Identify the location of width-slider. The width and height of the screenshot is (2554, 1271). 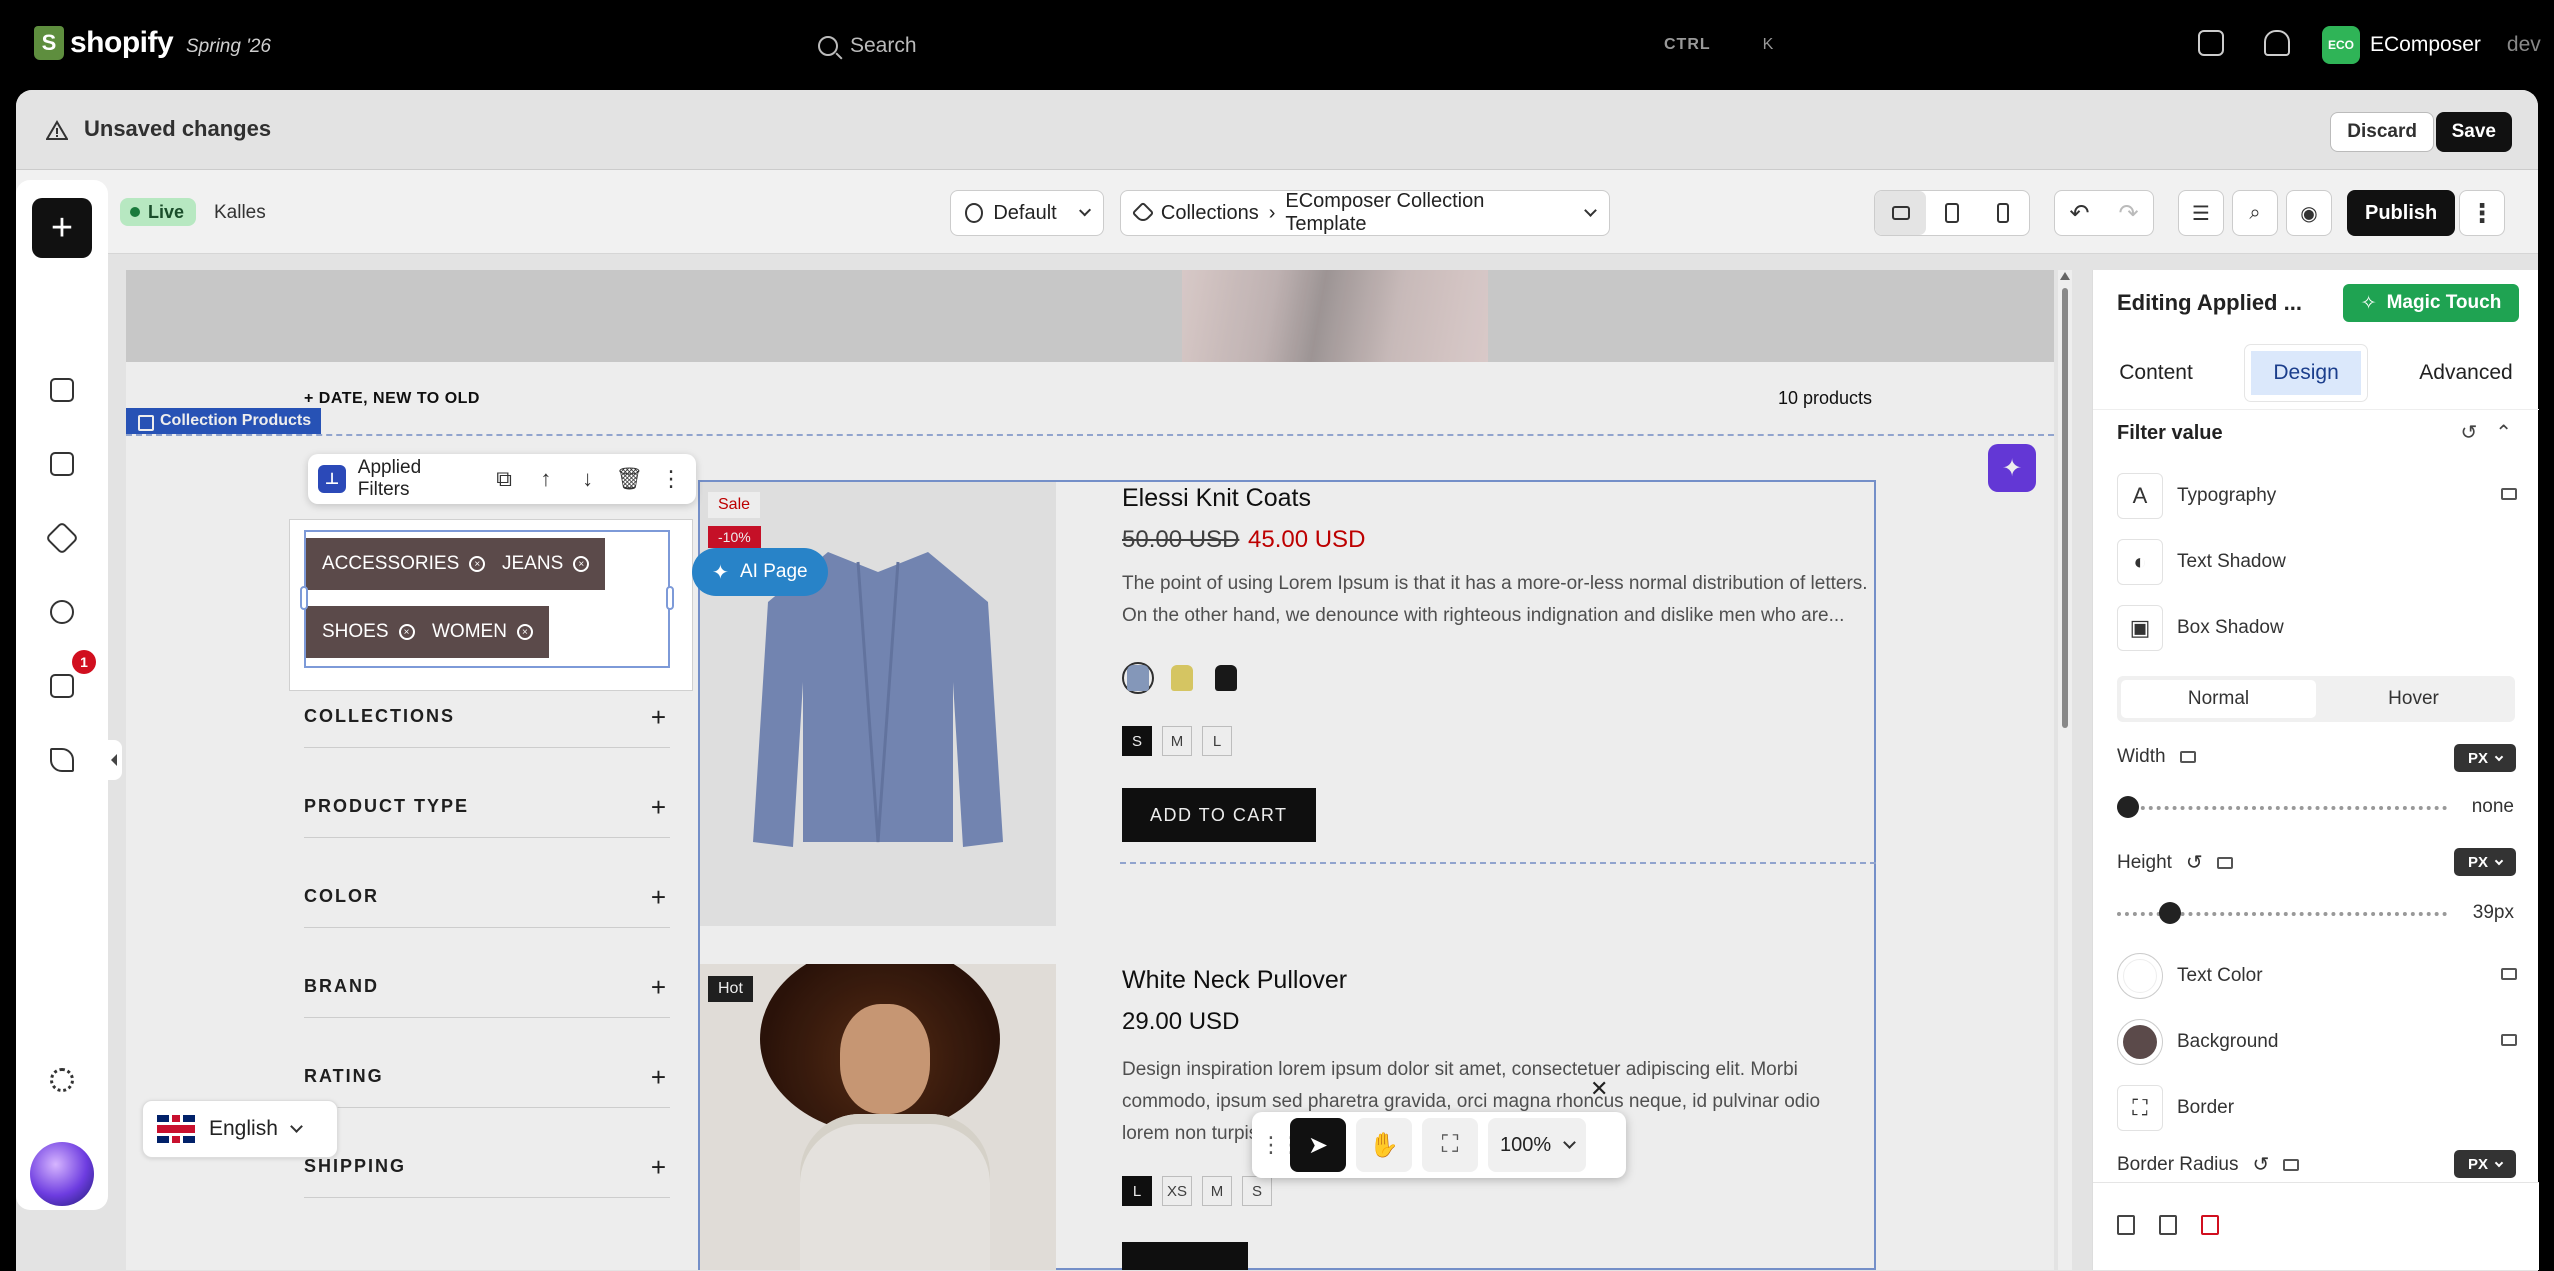
(2282, 807).